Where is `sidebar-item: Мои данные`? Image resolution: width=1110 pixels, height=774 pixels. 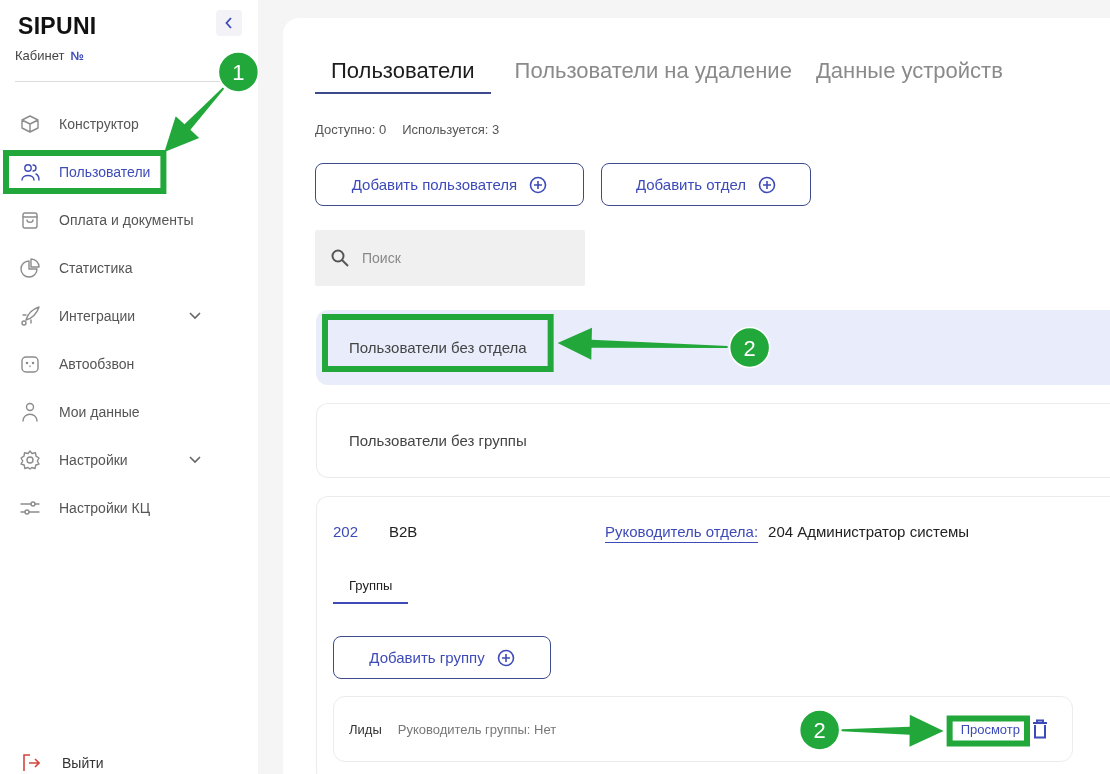 sidebar-item: Мои данные is located at coordinates (74, 412).